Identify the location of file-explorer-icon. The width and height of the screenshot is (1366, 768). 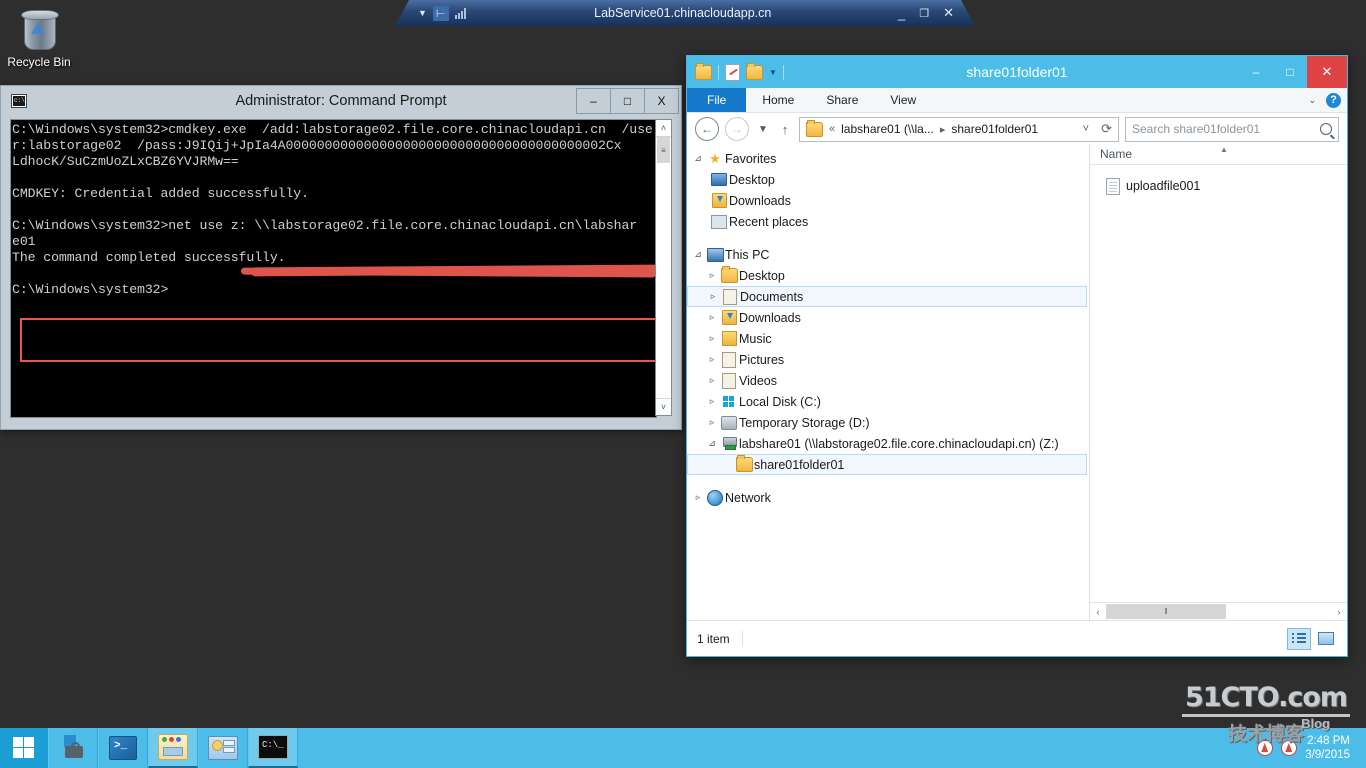
(173, 747).